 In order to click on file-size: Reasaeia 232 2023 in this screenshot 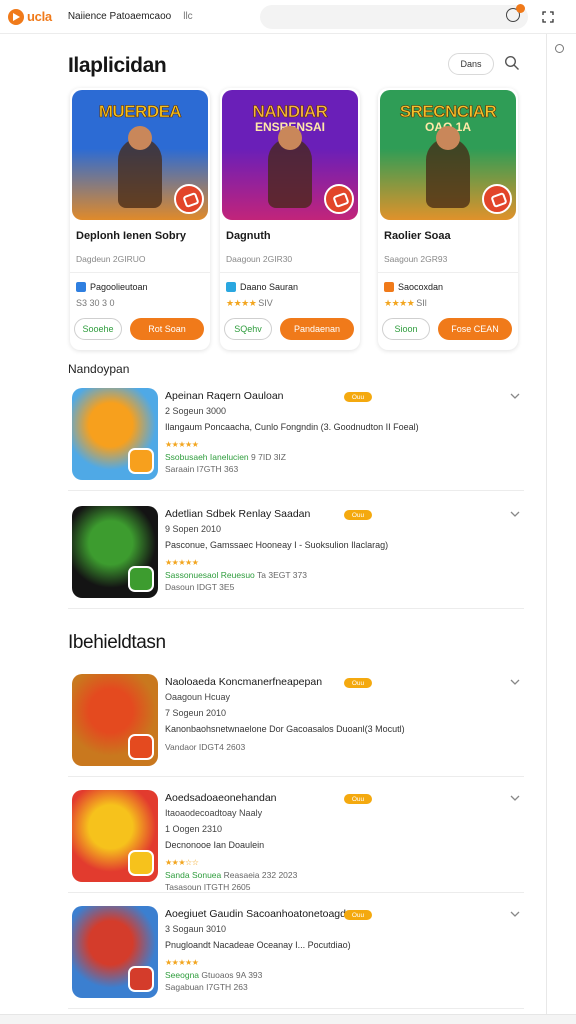, I will do `click(260, 875)`.